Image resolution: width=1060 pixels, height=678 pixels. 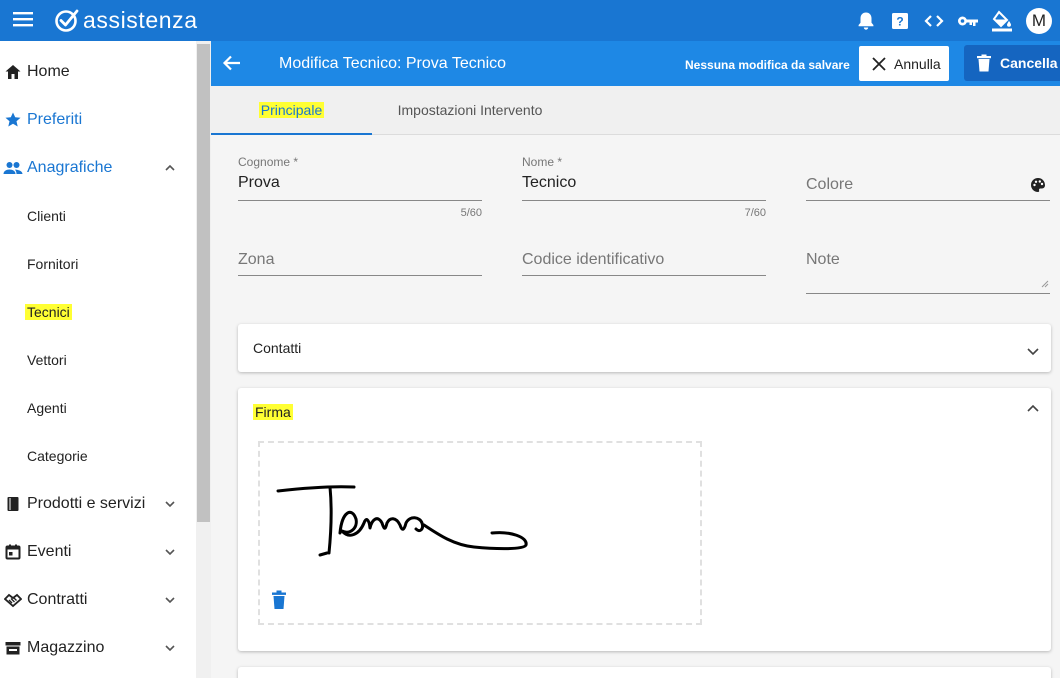 I want to click on cancel-button-label: Annulla, so click(x=917, y=63).